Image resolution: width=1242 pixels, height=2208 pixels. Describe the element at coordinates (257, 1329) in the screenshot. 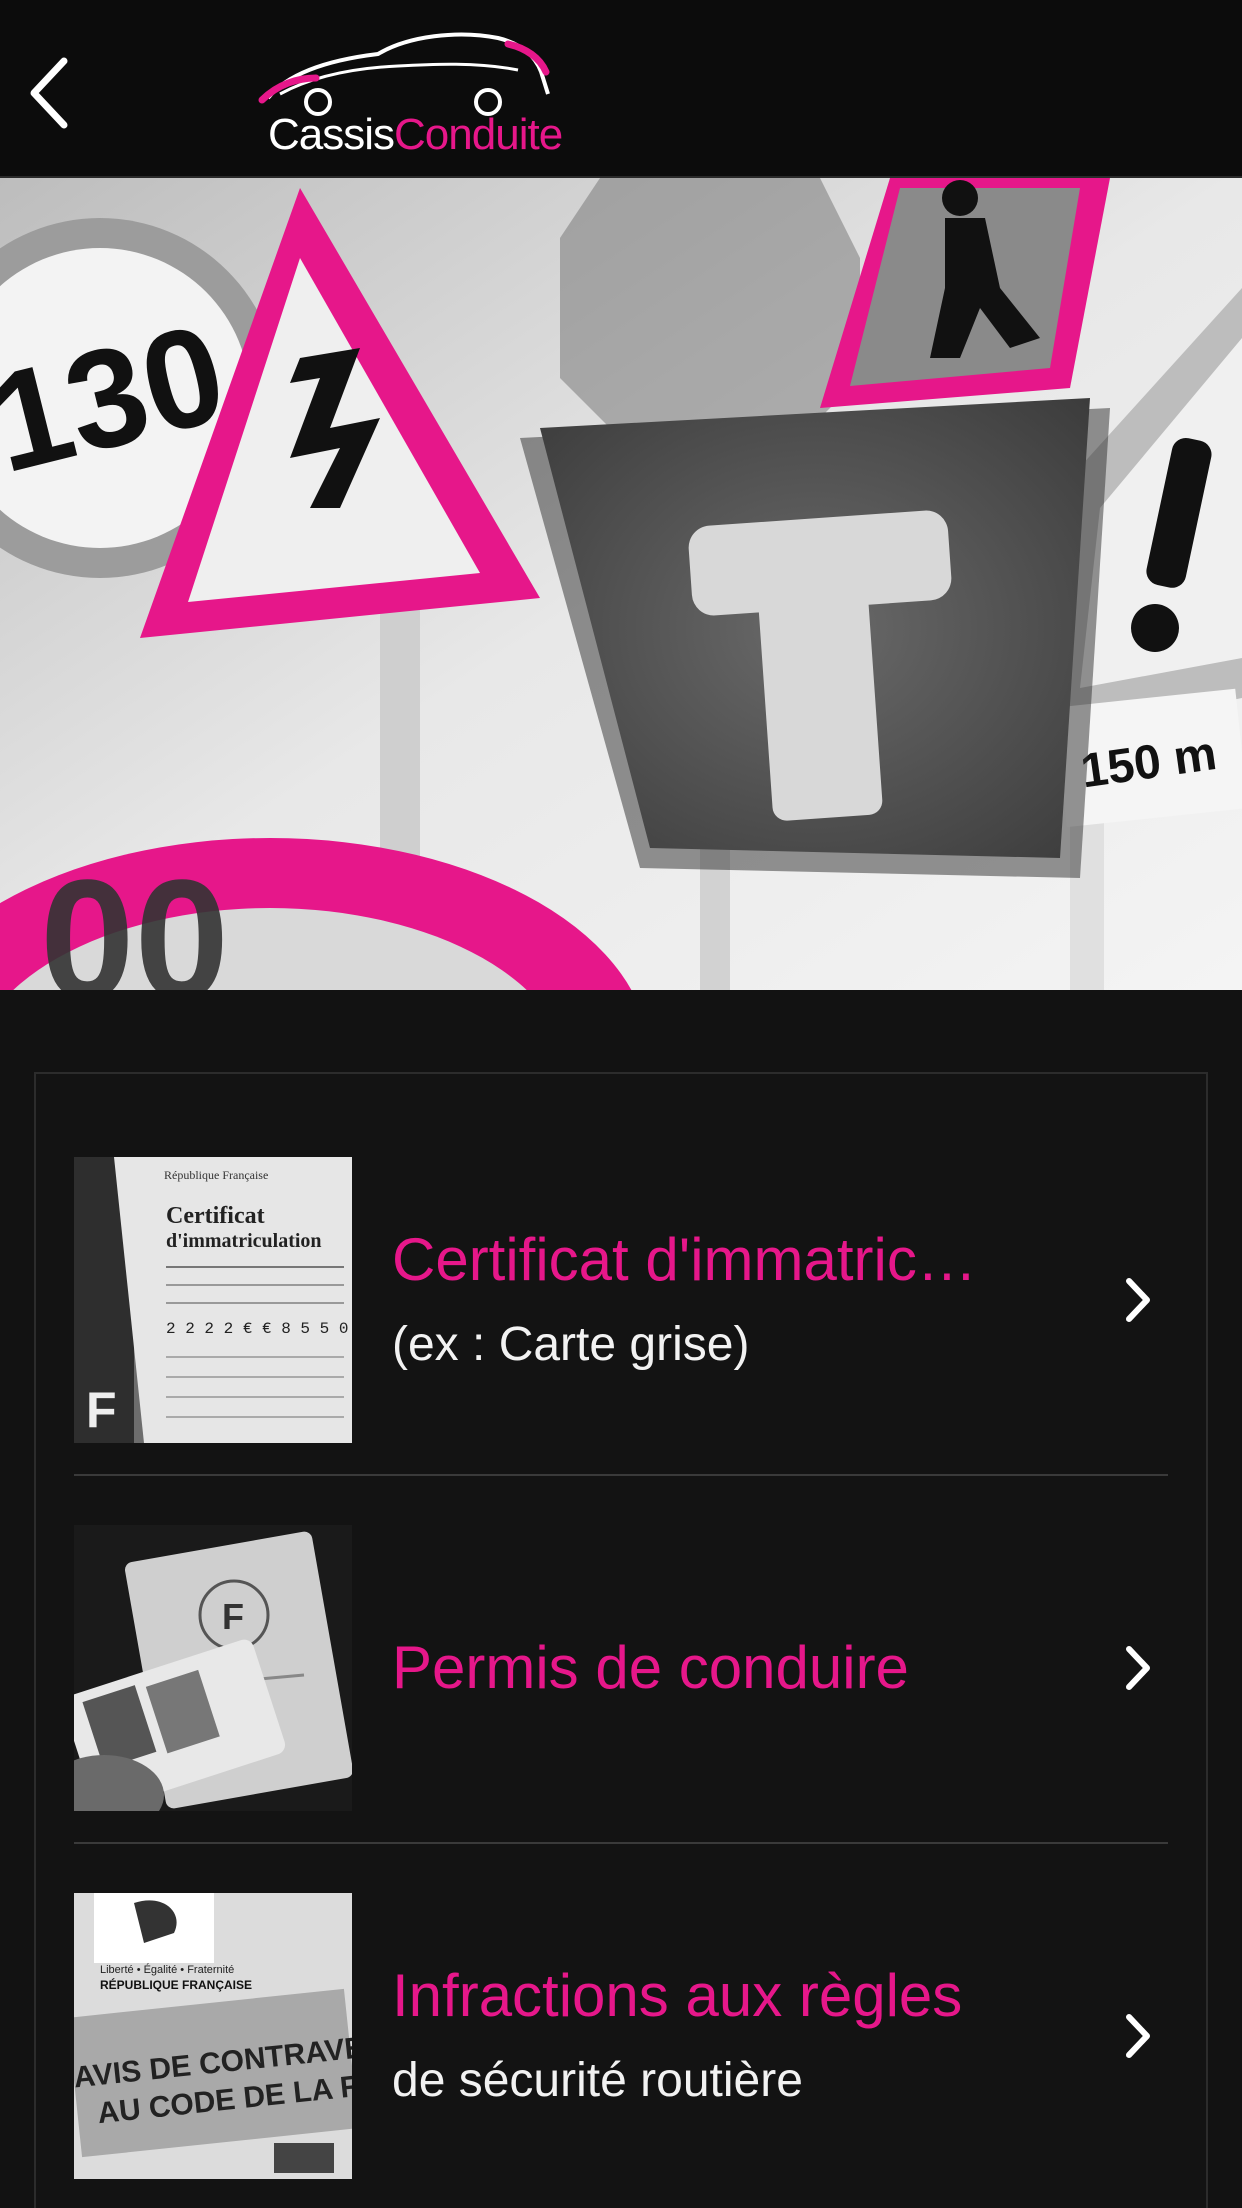

I see `thumbnail-doc1-number: 2 2 2 2 € € 8 5 5 0` at that location.